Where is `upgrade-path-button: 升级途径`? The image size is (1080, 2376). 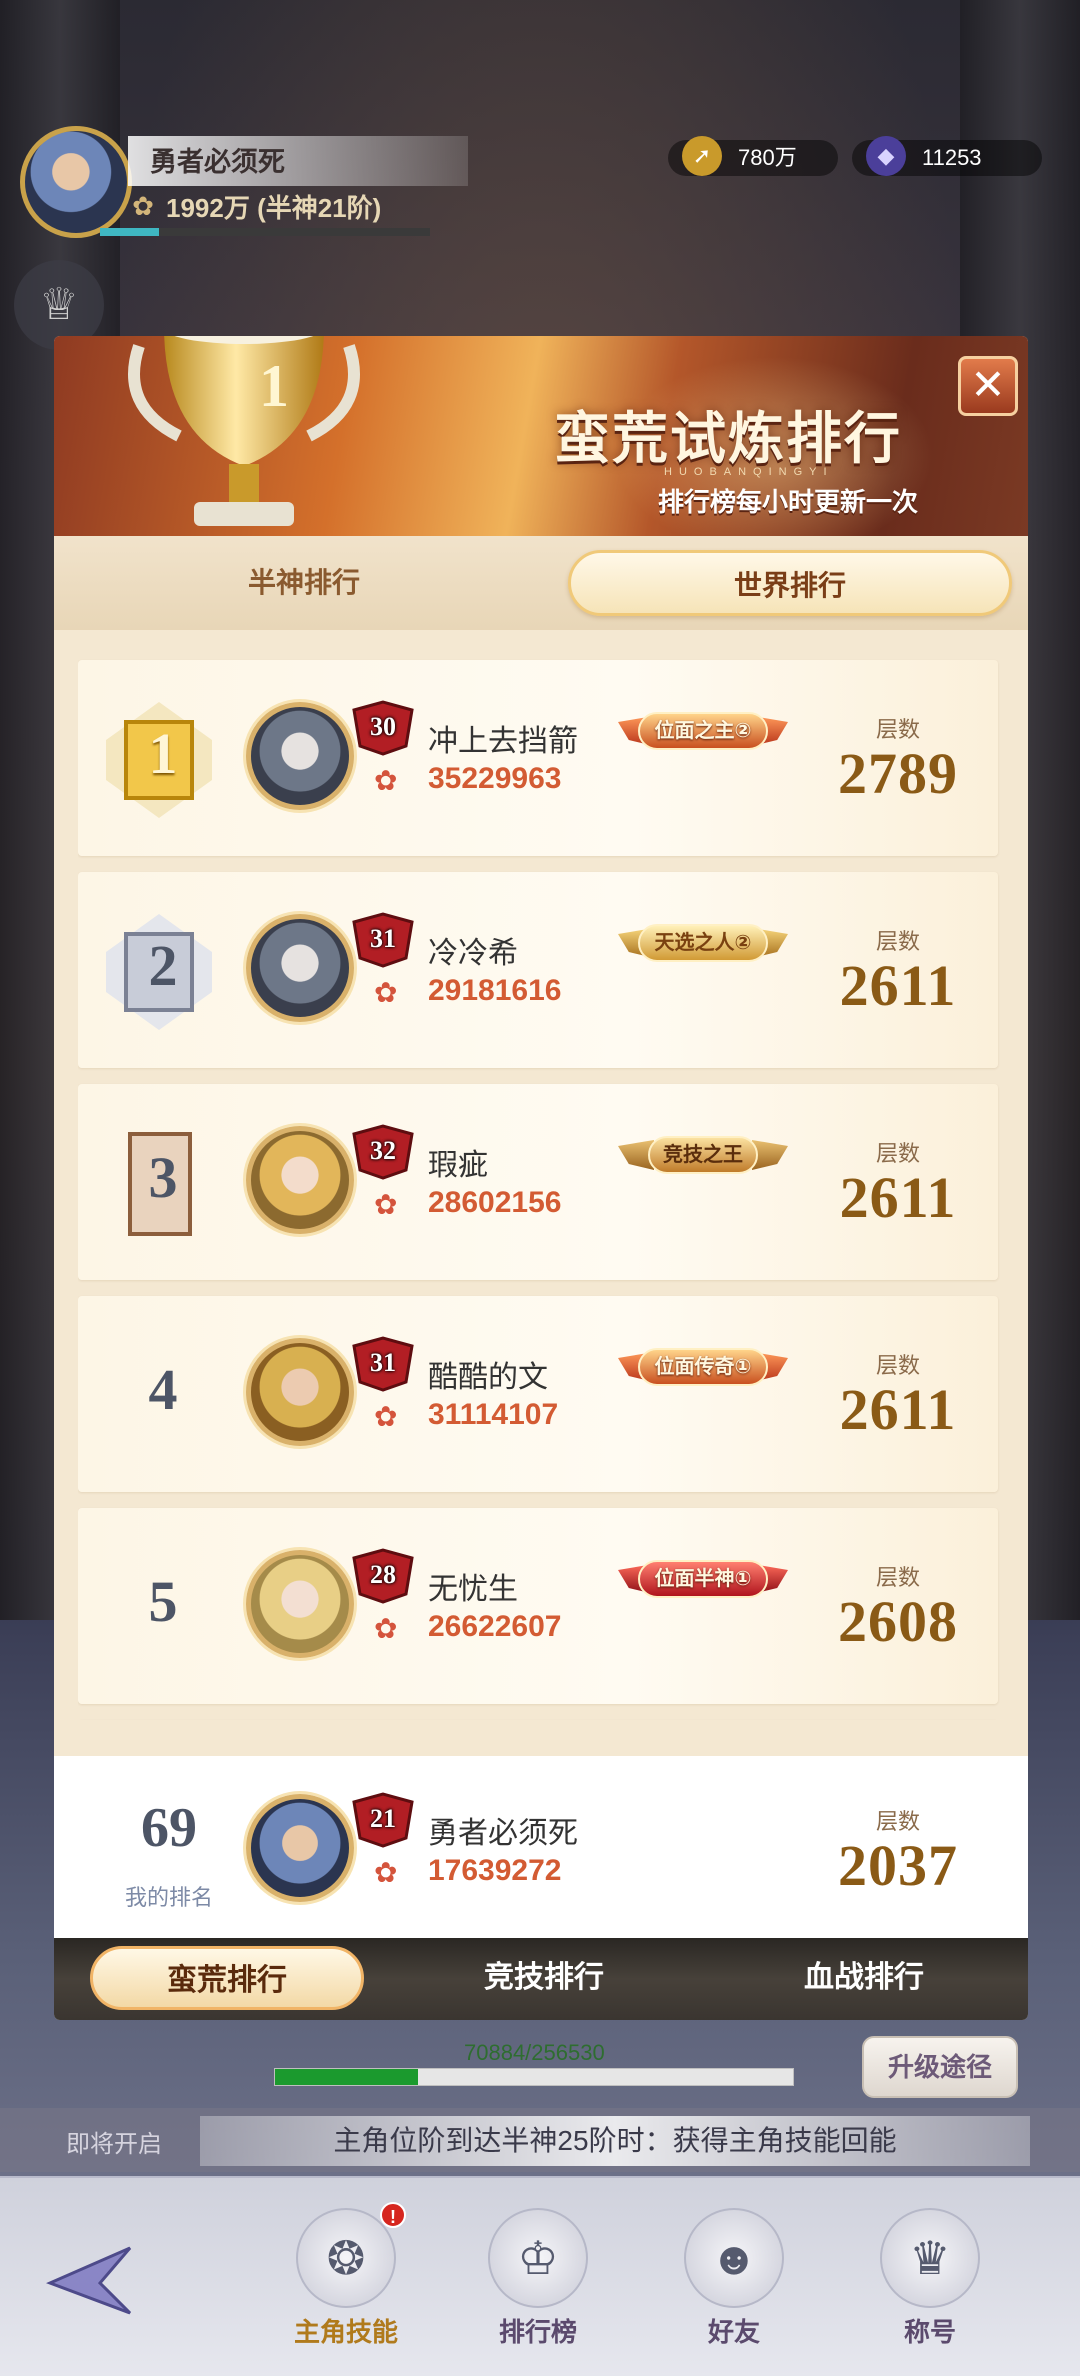 upgrade-path-button: 升级途径 is located at coordinates (940, 2067).